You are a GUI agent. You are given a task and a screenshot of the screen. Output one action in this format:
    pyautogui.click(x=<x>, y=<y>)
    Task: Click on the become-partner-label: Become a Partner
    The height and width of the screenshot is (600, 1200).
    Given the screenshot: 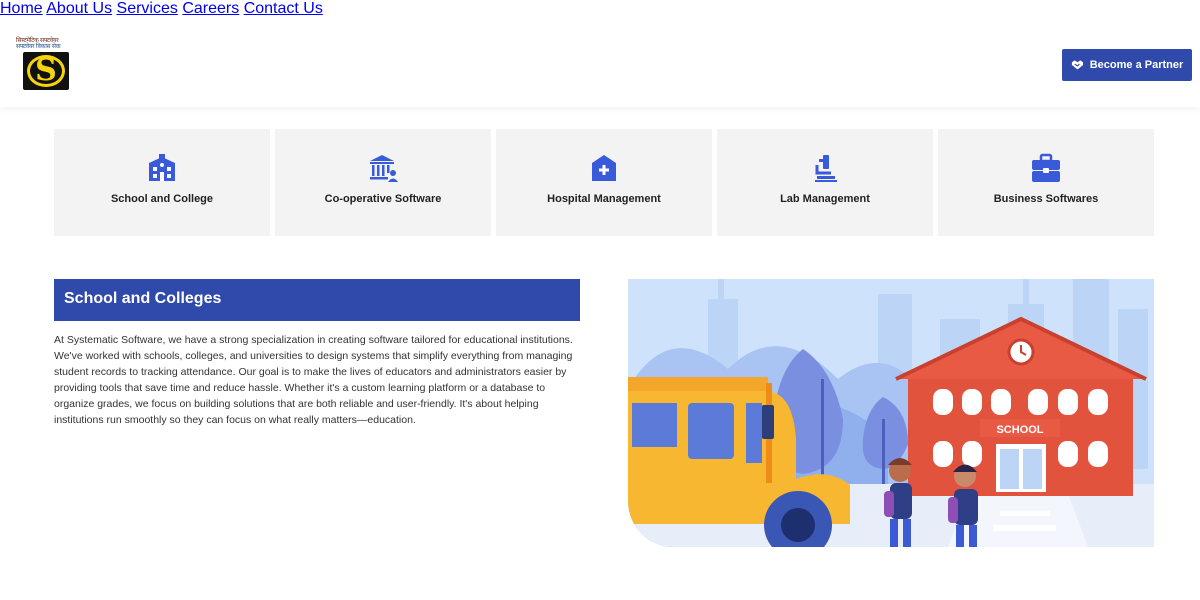 What is the action you would take?
    pyautogui.click(x=1136, y=65)
    